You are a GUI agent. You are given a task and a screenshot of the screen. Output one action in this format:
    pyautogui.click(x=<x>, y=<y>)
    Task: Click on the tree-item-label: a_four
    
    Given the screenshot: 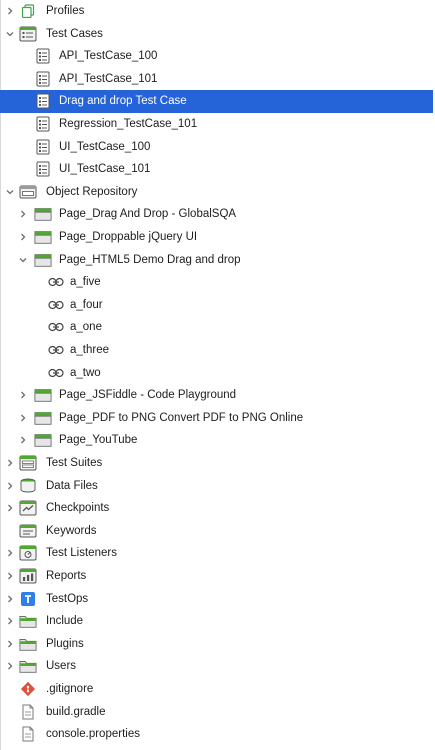 What is the action you would take?
    pyautogui.click(x=86, y=304)
    